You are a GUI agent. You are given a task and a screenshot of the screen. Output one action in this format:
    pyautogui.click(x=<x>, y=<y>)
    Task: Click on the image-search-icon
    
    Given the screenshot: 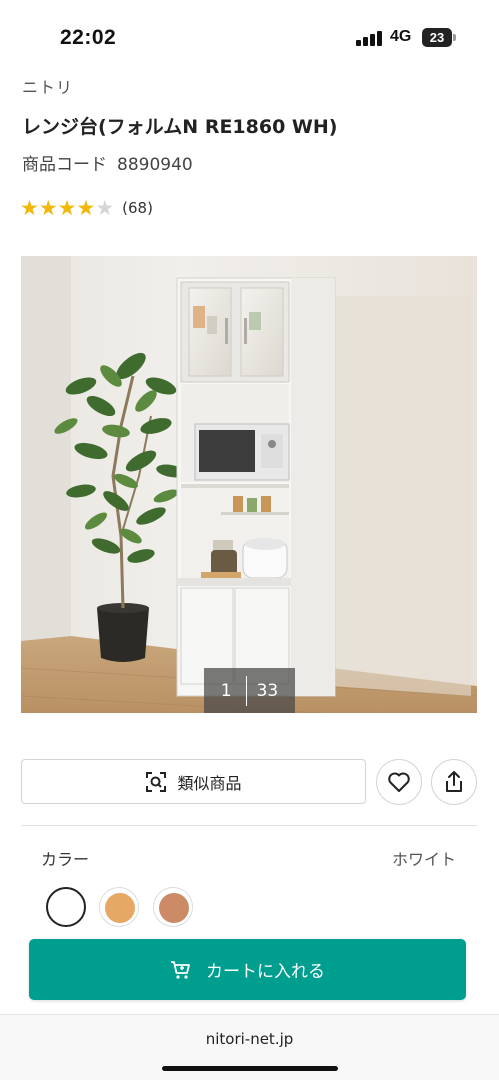 What is the action you would take?
    pyautogui.click(x=156, y=781)
    